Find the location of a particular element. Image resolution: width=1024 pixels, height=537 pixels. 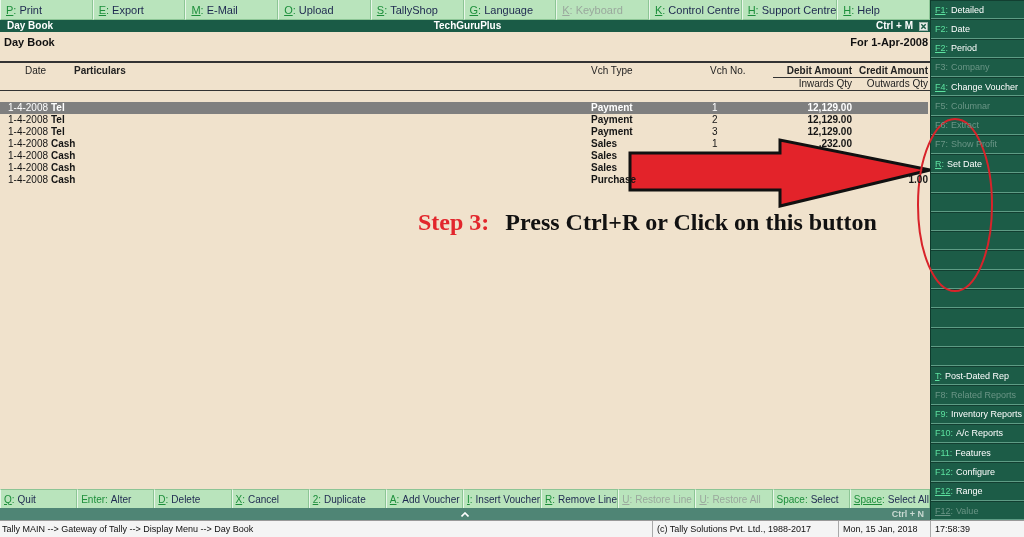

side-panel-button: F2: Date is located at coordinates (977, 29).